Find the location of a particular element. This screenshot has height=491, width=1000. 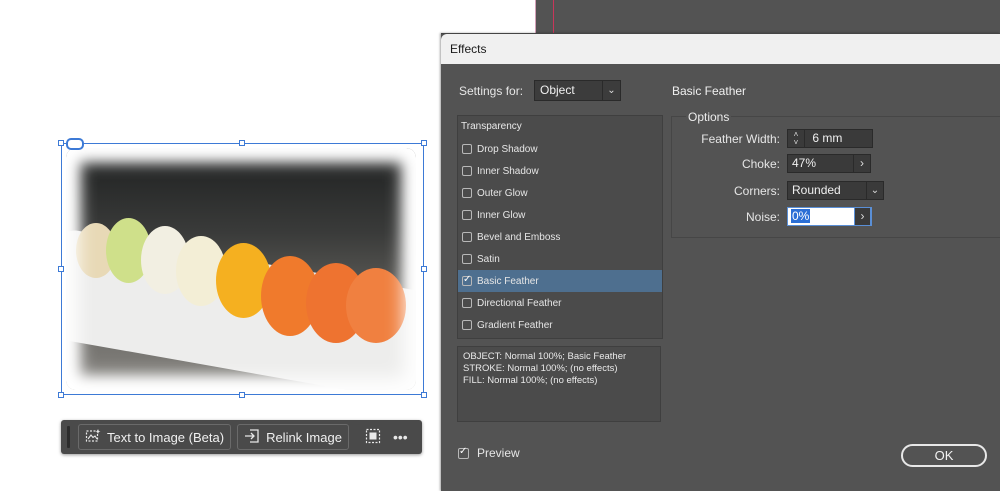

summary-stroke: STROKE: Normal 100%; (no effects) is located at coordinates (540, 368).